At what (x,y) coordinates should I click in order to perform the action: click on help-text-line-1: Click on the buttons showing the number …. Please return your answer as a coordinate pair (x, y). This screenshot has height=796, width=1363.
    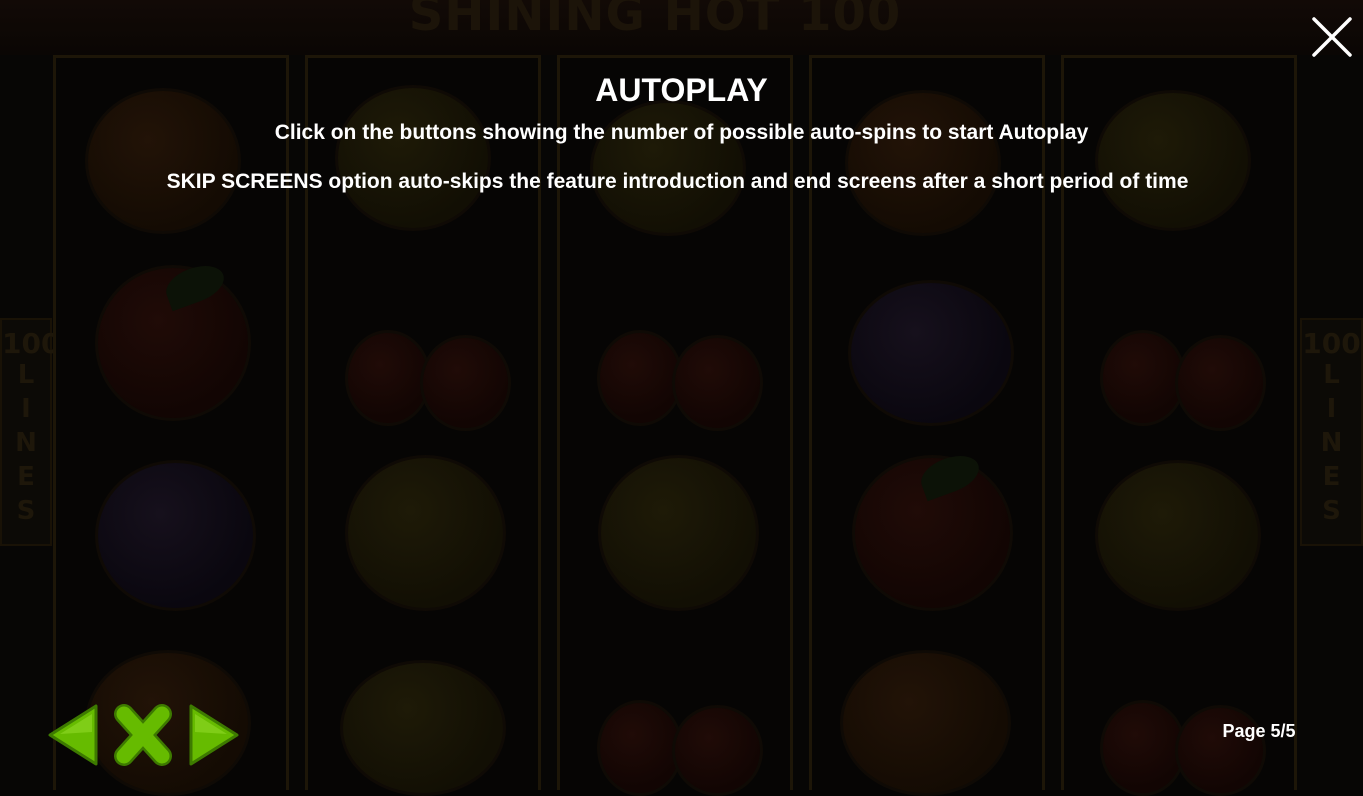
    Looking at the image, I should click on (681, 132).